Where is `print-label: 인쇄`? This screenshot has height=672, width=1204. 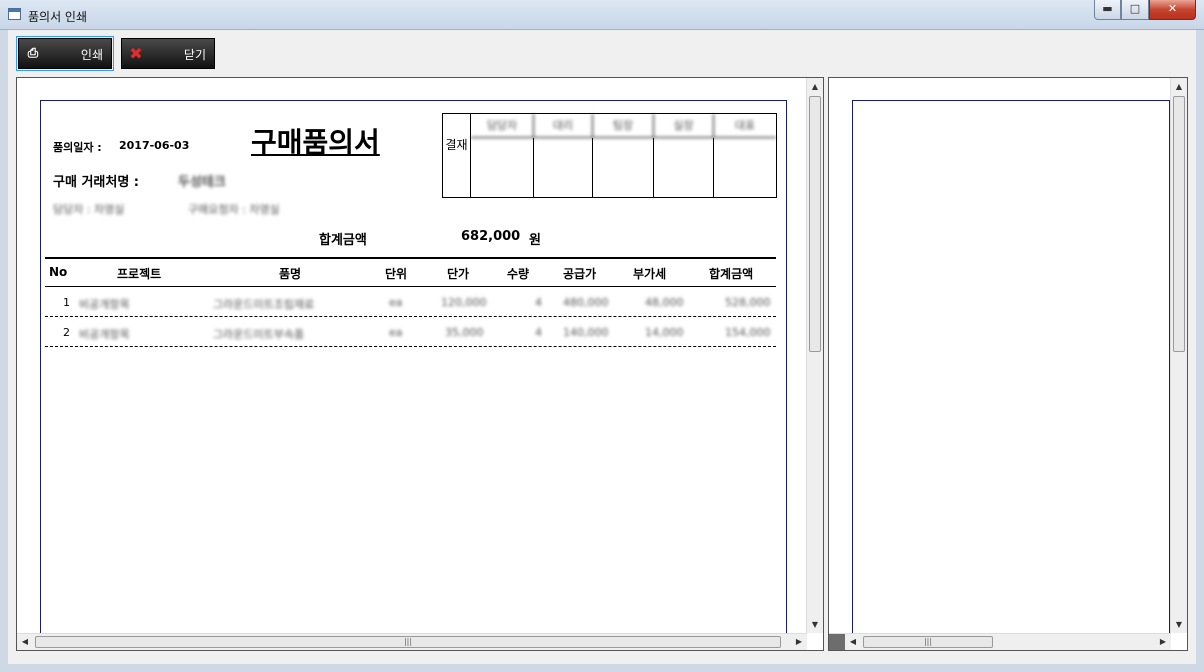
print-label: 인쇄 is located at coordinates (91, 55).